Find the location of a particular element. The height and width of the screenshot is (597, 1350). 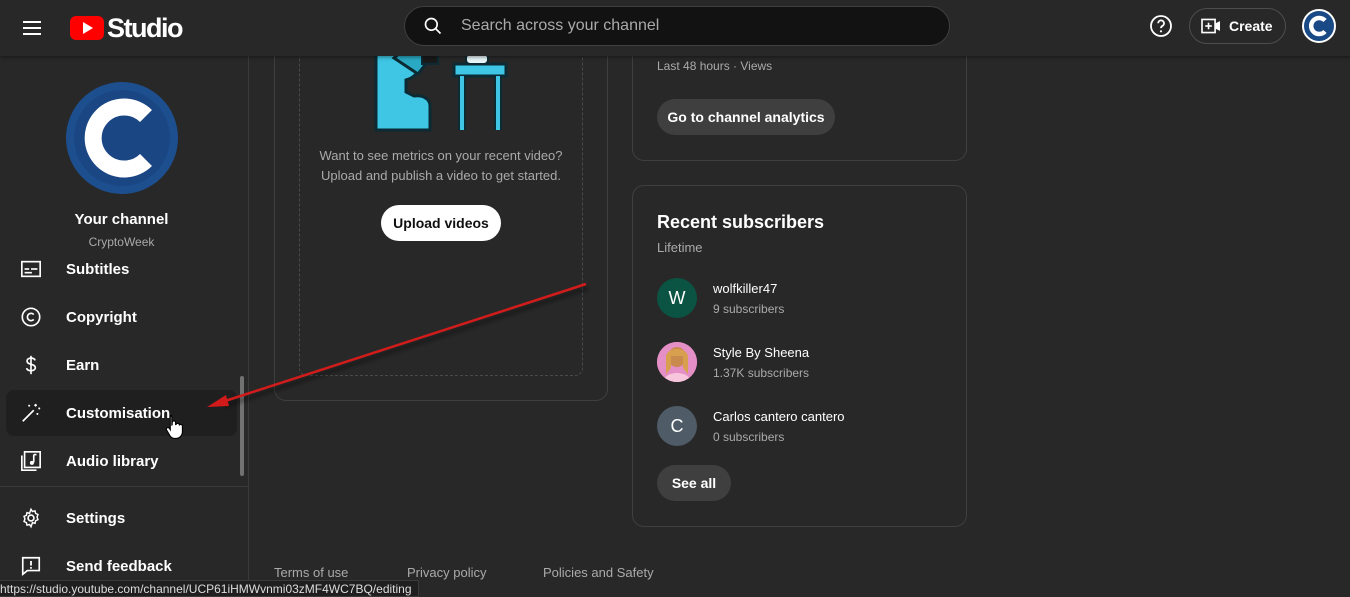

profile-photo-icon is located at coordinates (677, 362).